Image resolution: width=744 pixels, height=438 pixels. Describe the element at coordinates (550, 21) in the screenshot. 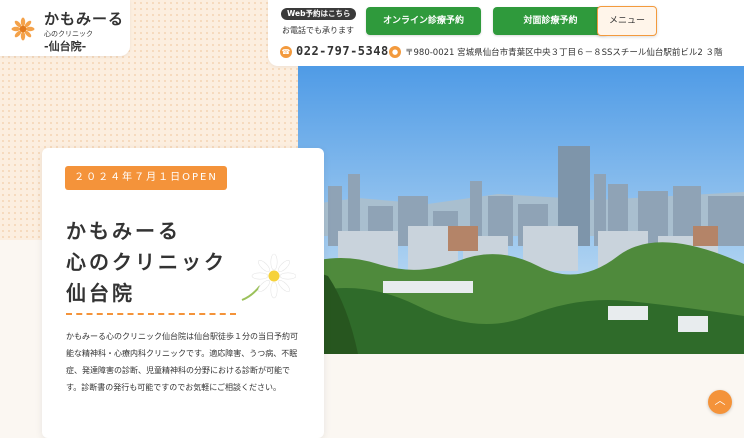

I see `in-person-consultation-button: 対面診療予約` at that location.